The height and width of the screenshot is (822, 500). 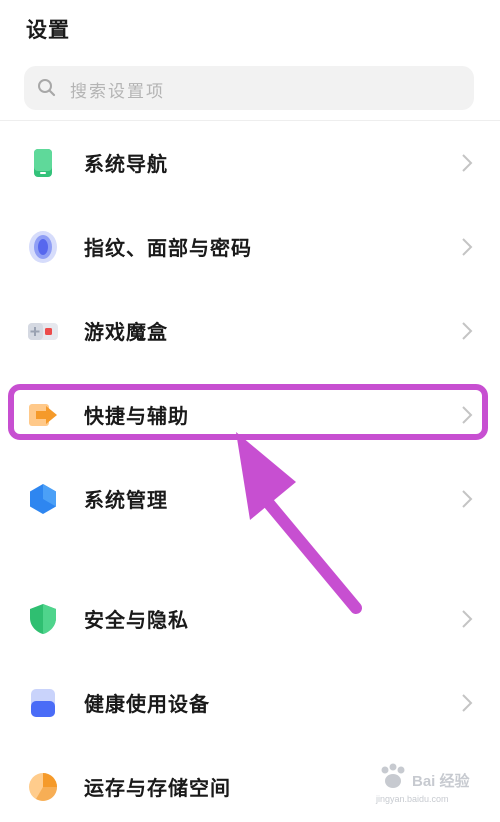 I want to click on divider, so click(x=250, y=120).